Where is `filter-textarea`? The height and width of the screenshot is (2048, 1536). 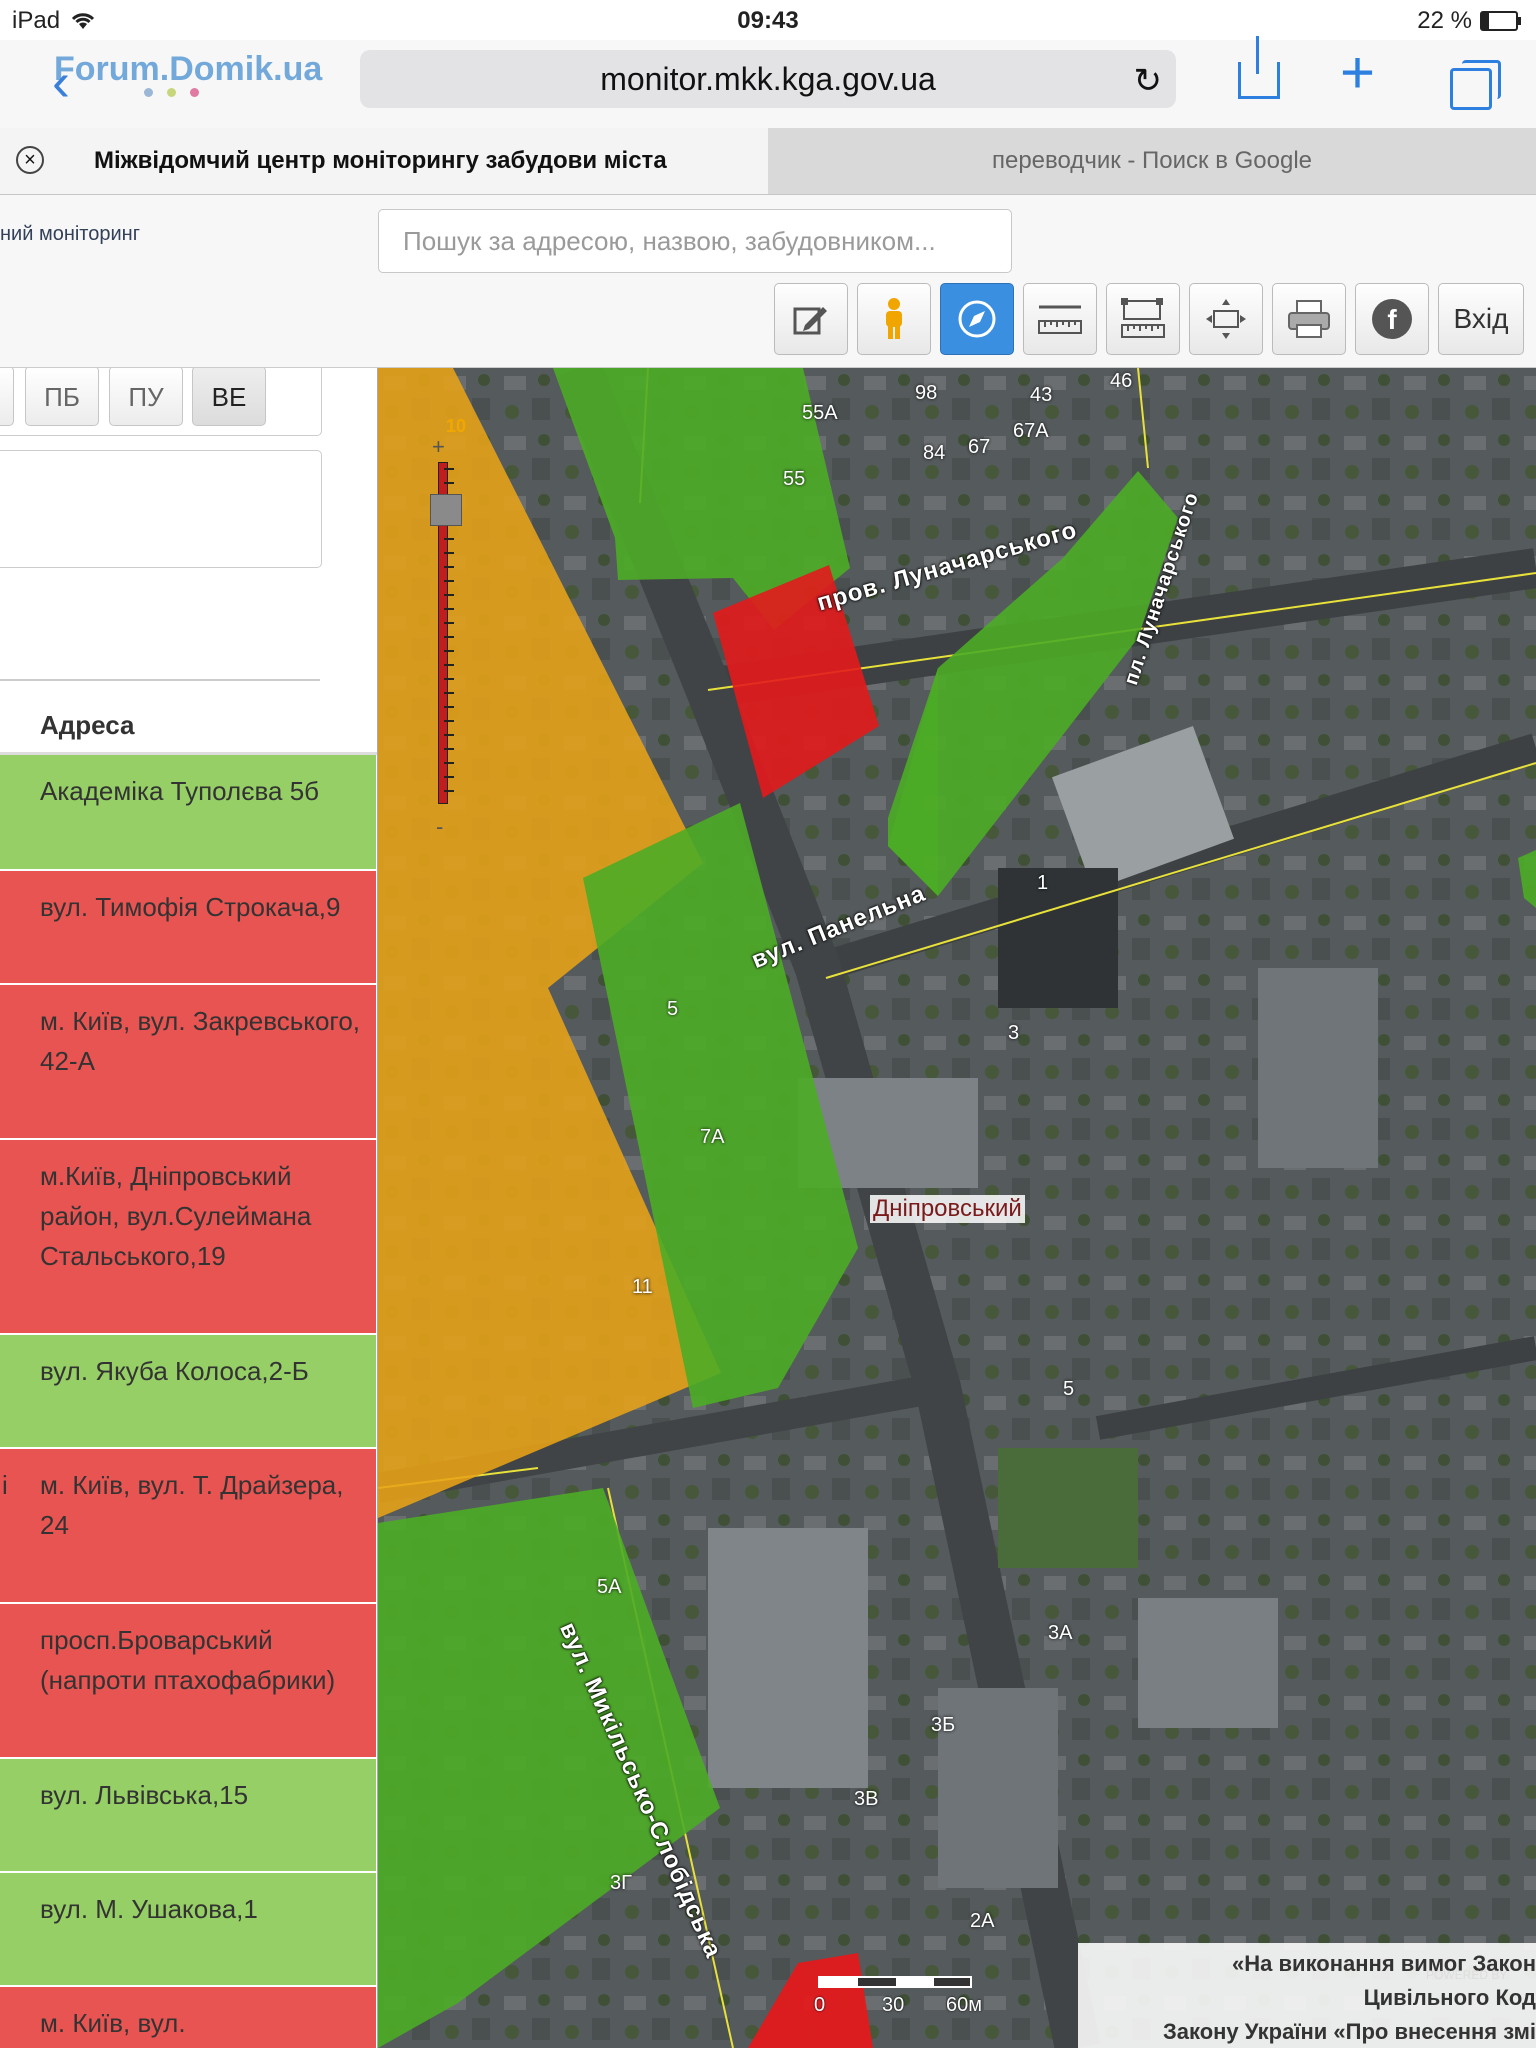 filter-textarea is located at coordinates (161, 509).